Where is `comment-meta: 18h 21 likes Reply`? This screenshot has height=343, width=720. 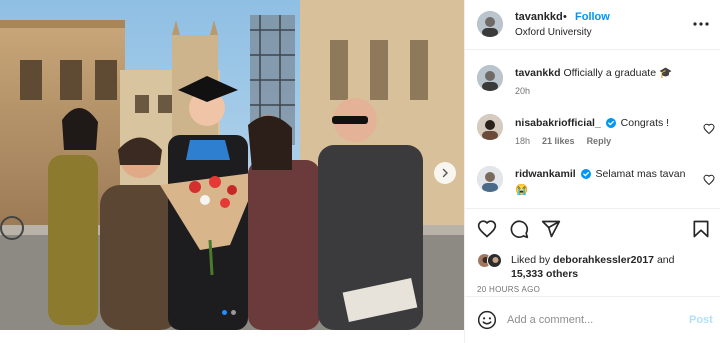
comment-meta: 18h 21 likes Reply is located at coordinates (563, 141).